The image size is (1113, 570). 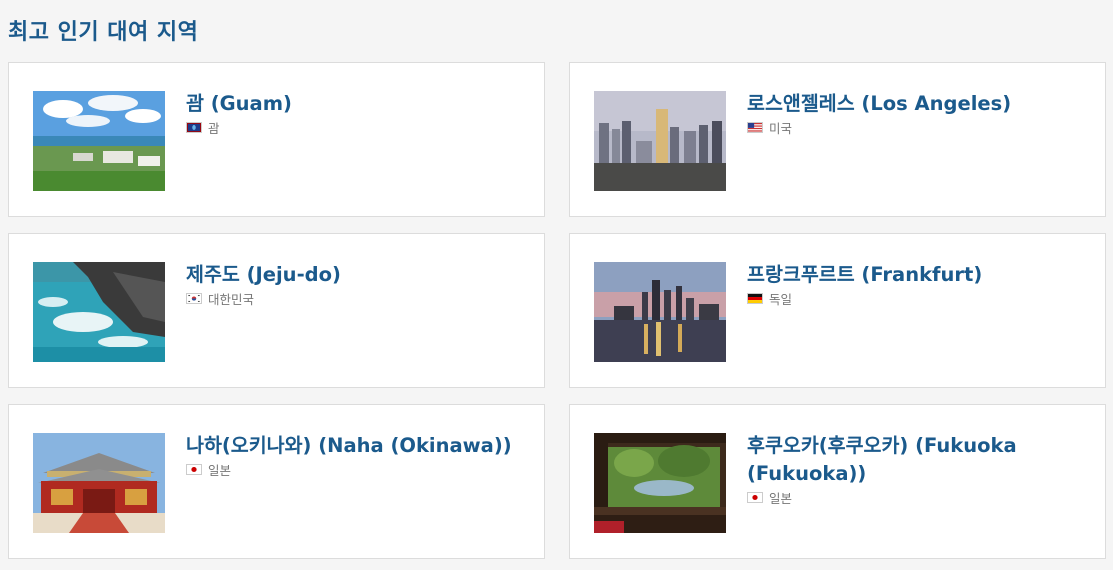 I want to click on germany-flag-icon, so click(x=755, y=298).